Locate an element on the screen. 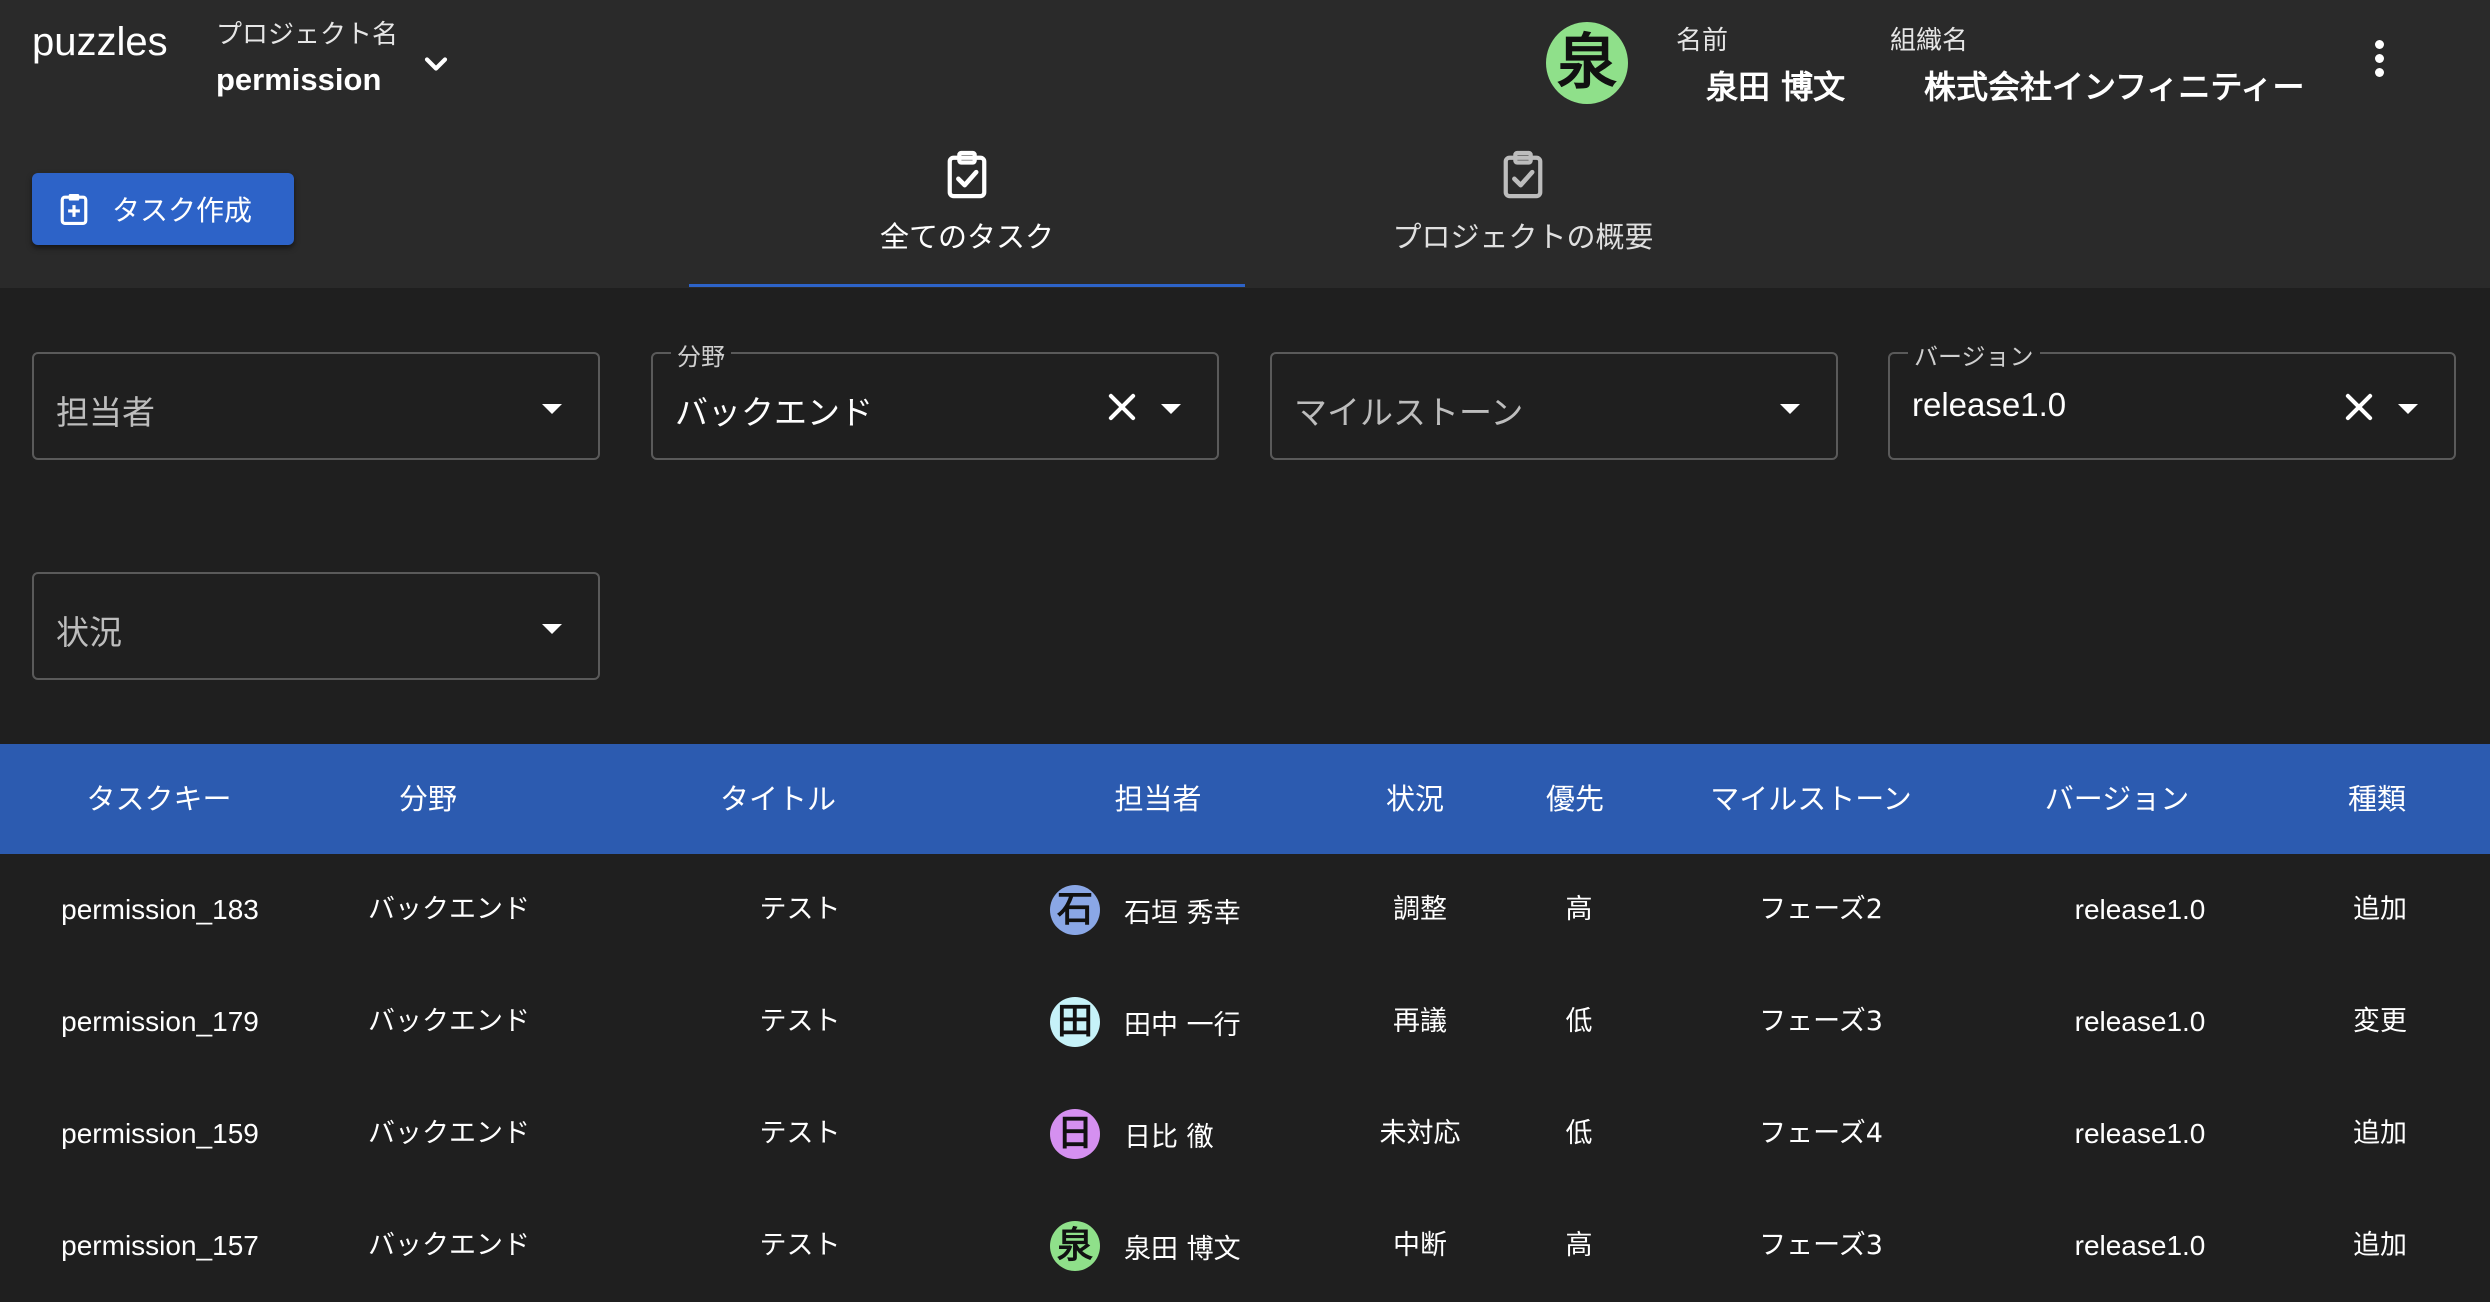 The width and height of the screenshot is (2490, 1302). avatar: 石 is located at coordinates (1075, 910).